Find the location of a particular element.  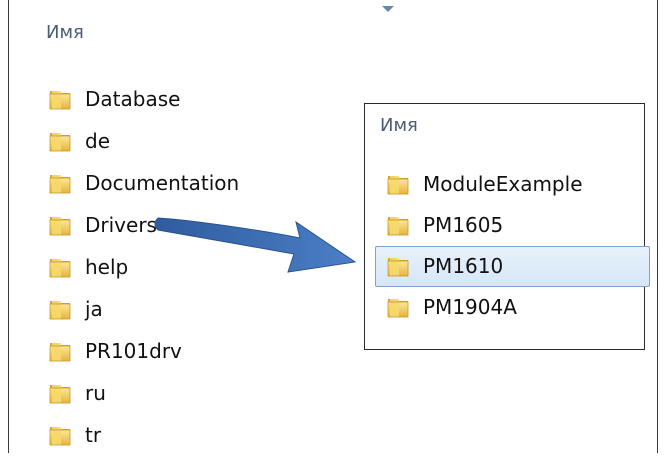

folder-item-moduleexample: ModuleExample is located at coordinates (484, 183).